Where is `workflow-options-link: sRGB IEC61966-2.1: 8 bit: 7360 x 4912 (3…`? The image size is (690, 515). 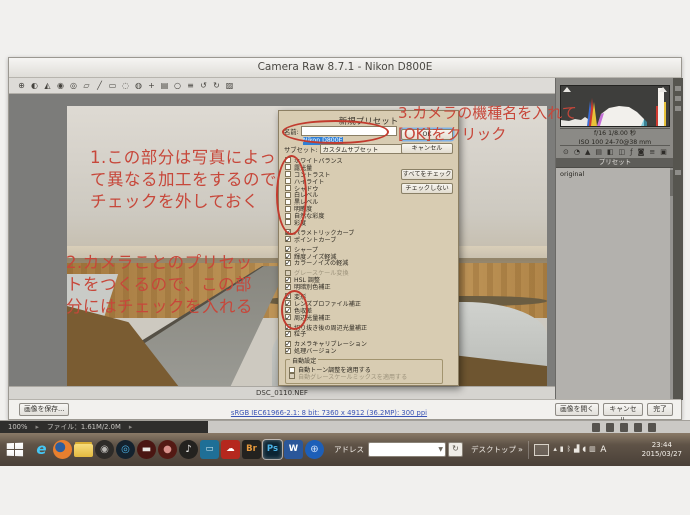 workflow-options-link: sRGB IEC61966-2.1: 8 bit: 7360 x 4912 (3… is located at coordinates (329, 413).